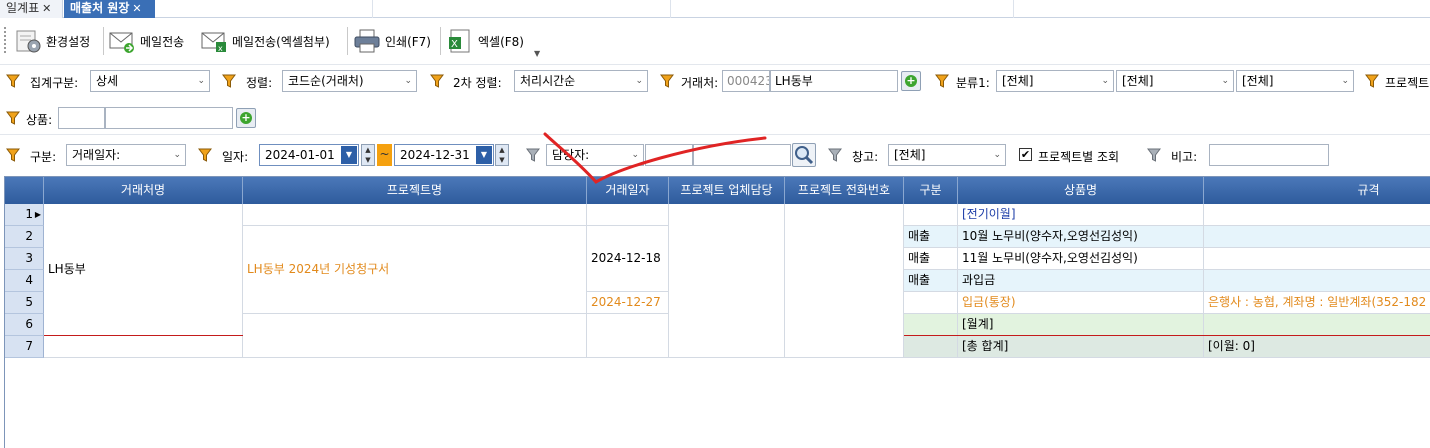  Describe the element at coordinates (415, 270) in the screenshot. I see `project-name-cell: LH동부 2024년 기성청구서` at that location.